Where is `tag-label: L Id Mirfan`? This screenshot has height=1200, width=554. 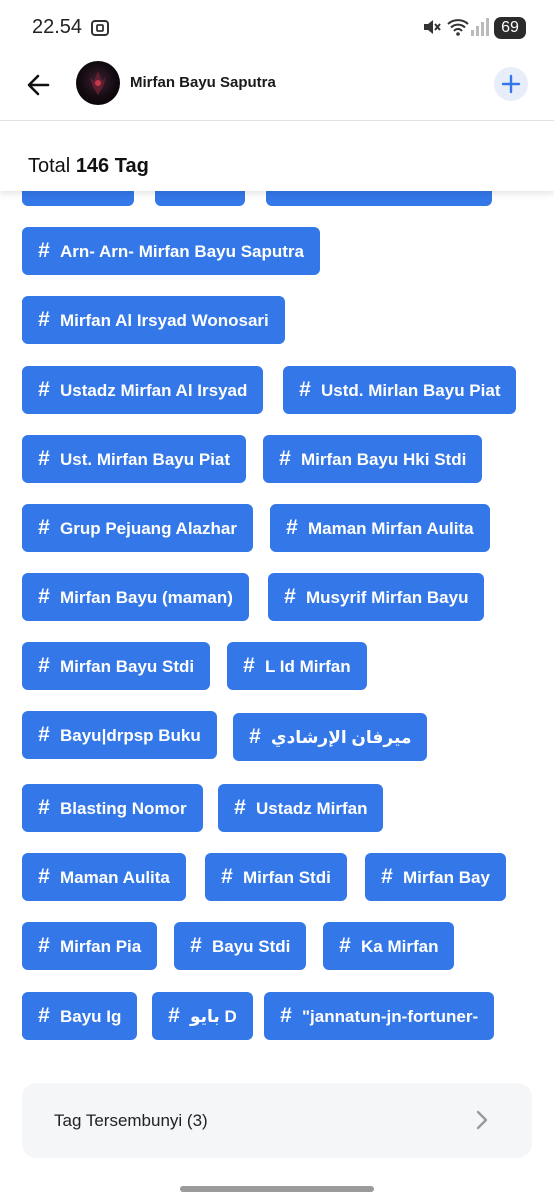
tag-label: L Id Mirfan is located at coordinates (308, 666).